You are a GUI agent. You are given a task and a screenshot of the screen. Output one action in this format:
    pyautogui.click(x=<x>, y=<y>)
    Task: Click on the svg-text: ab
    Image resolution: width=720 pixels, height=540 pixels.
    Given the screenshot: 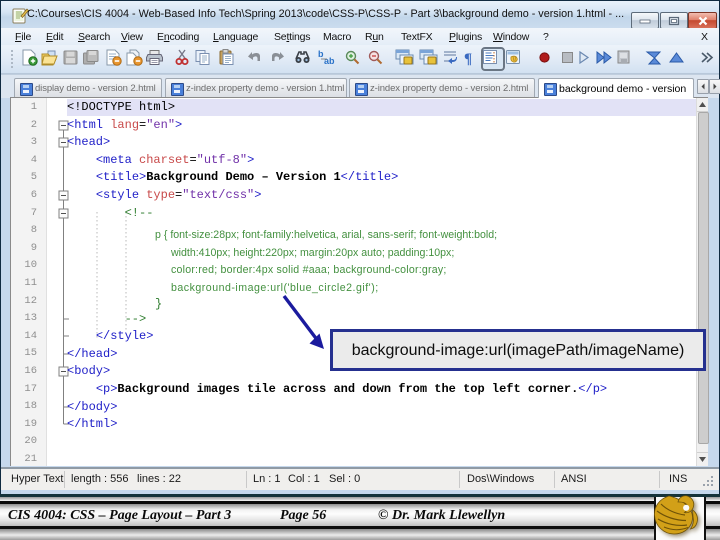 What is the action you would take?
    pyautogui.click(x=329, y=61)
    